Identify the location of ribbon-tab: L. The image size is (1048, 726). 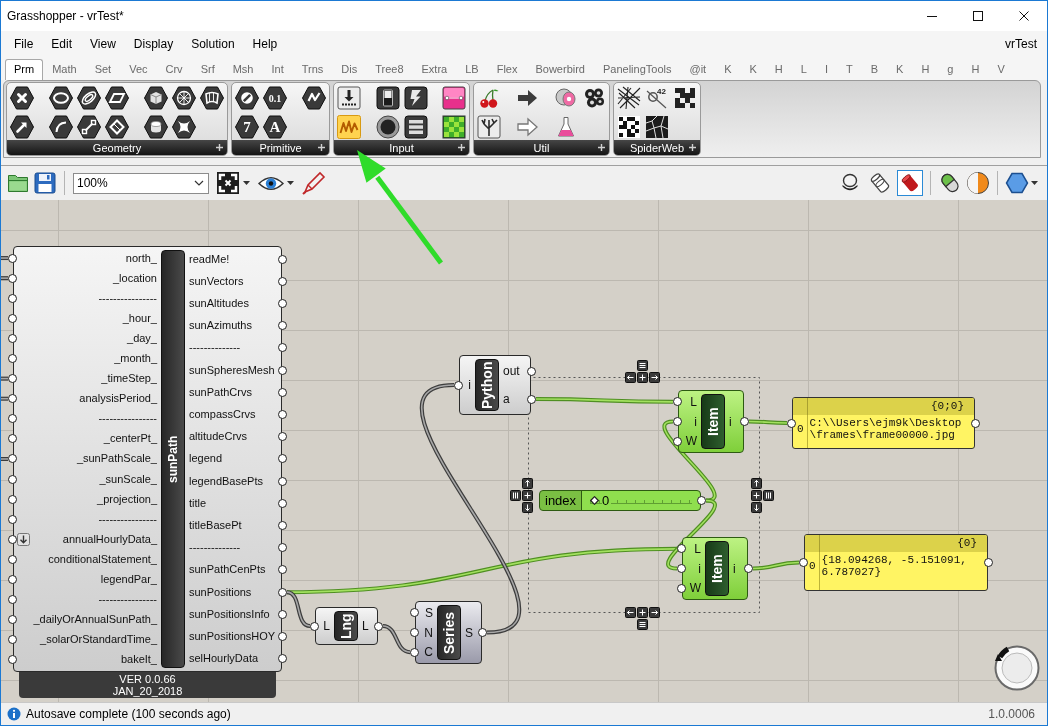
(803, 69).